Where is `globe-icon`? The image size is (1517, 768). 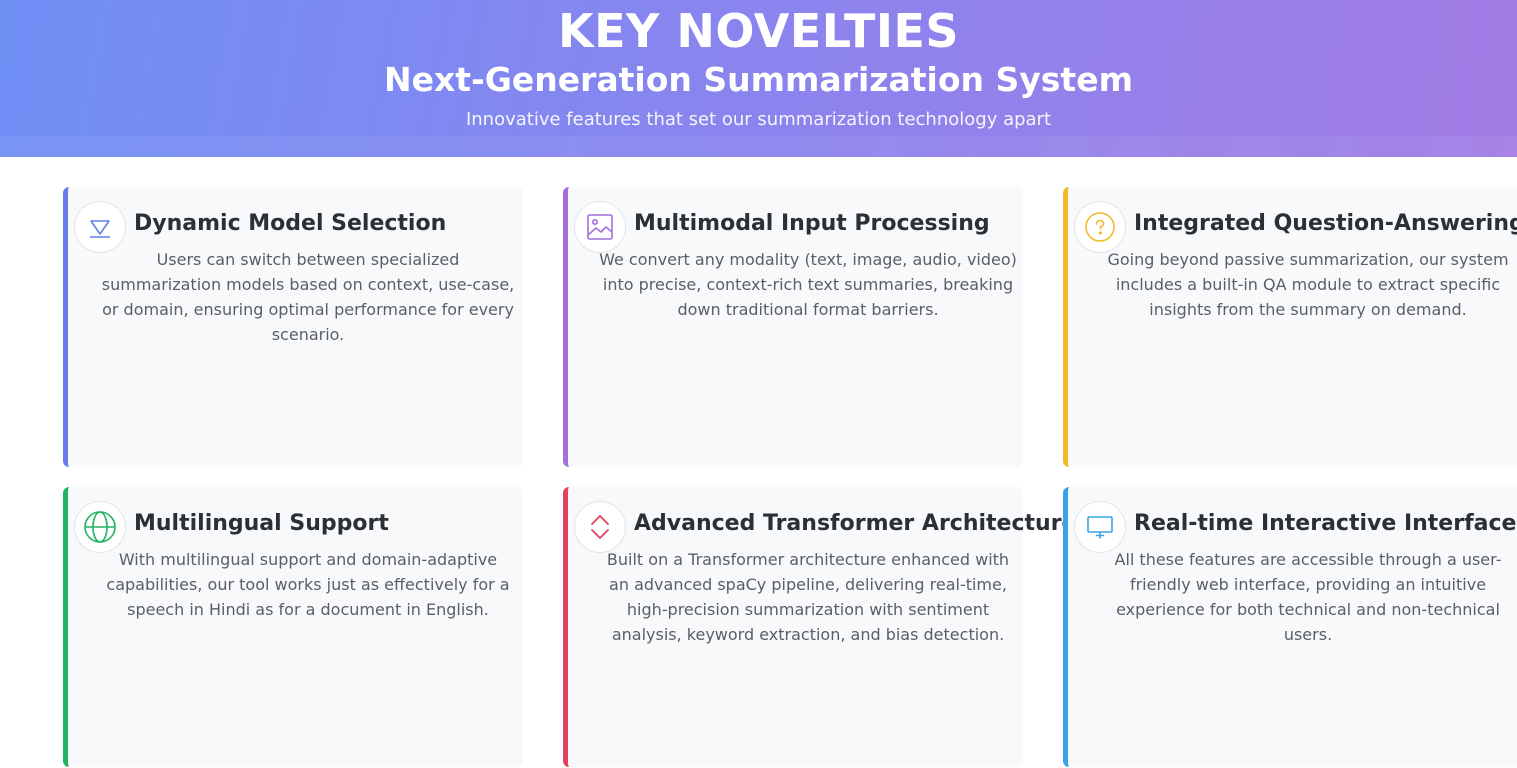 globe-icon is located at coordinates (100, 527).